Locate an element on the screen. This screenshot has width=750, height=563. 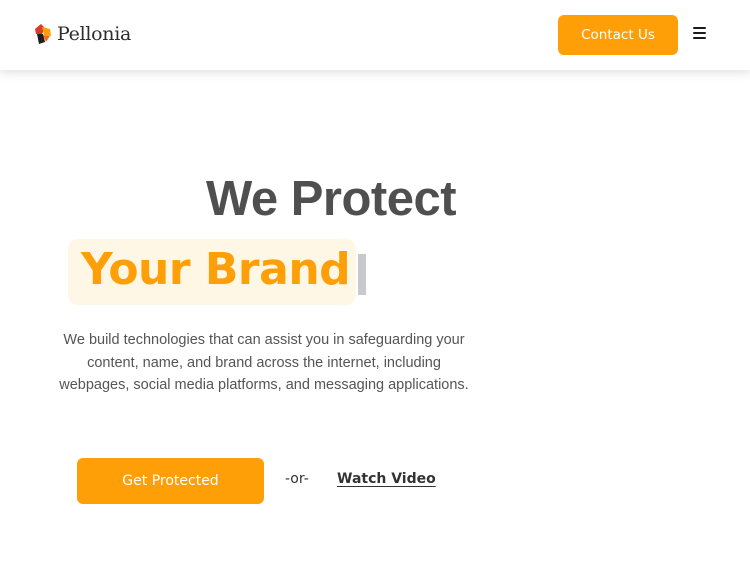
hero-title: We Protect is located at coordinates (331, 199).